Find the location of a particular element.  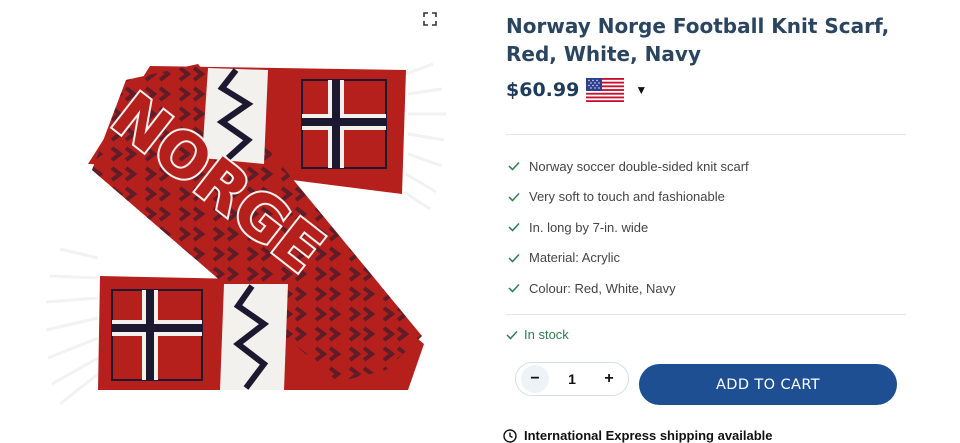

feature-text: Colour: Red, White, Navy is located at coordinates (602, 288).